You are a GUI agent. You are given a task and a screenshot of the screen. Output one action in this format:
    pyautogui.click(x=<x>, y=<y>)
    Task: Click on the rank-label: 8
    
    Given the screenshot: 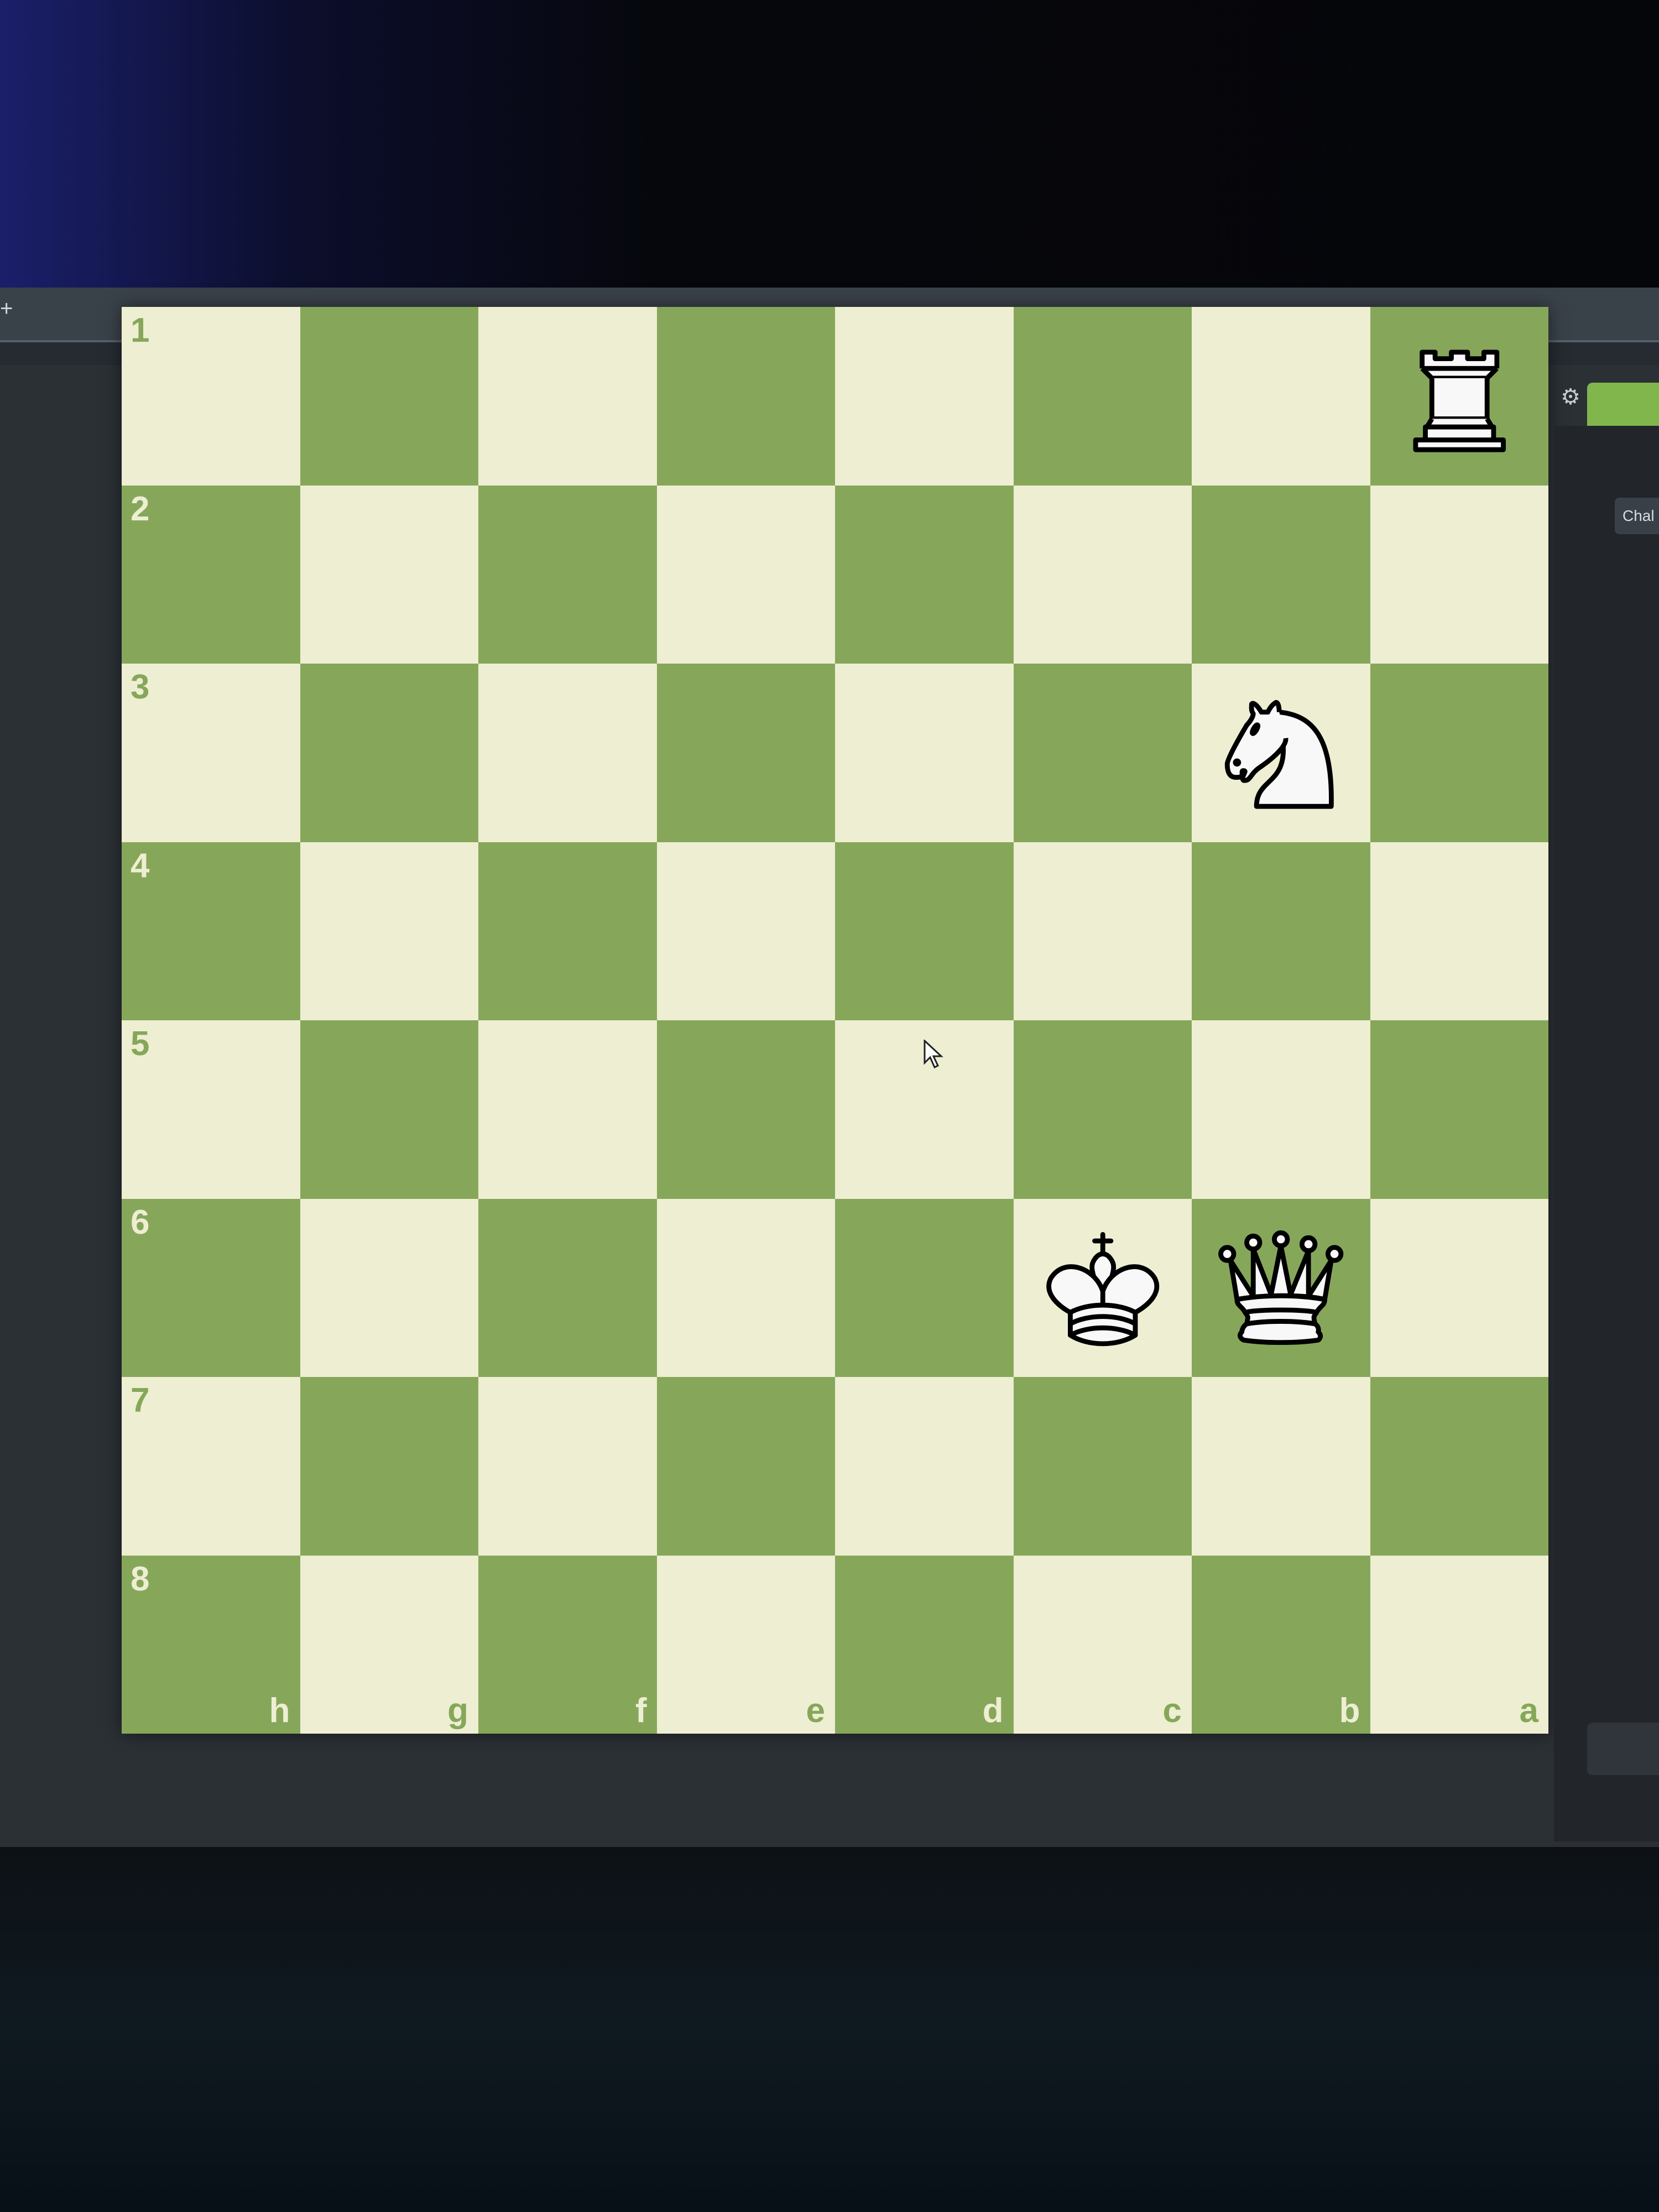 What is the action you would take?
    pyautogui.click(x=141, y=1579)
    